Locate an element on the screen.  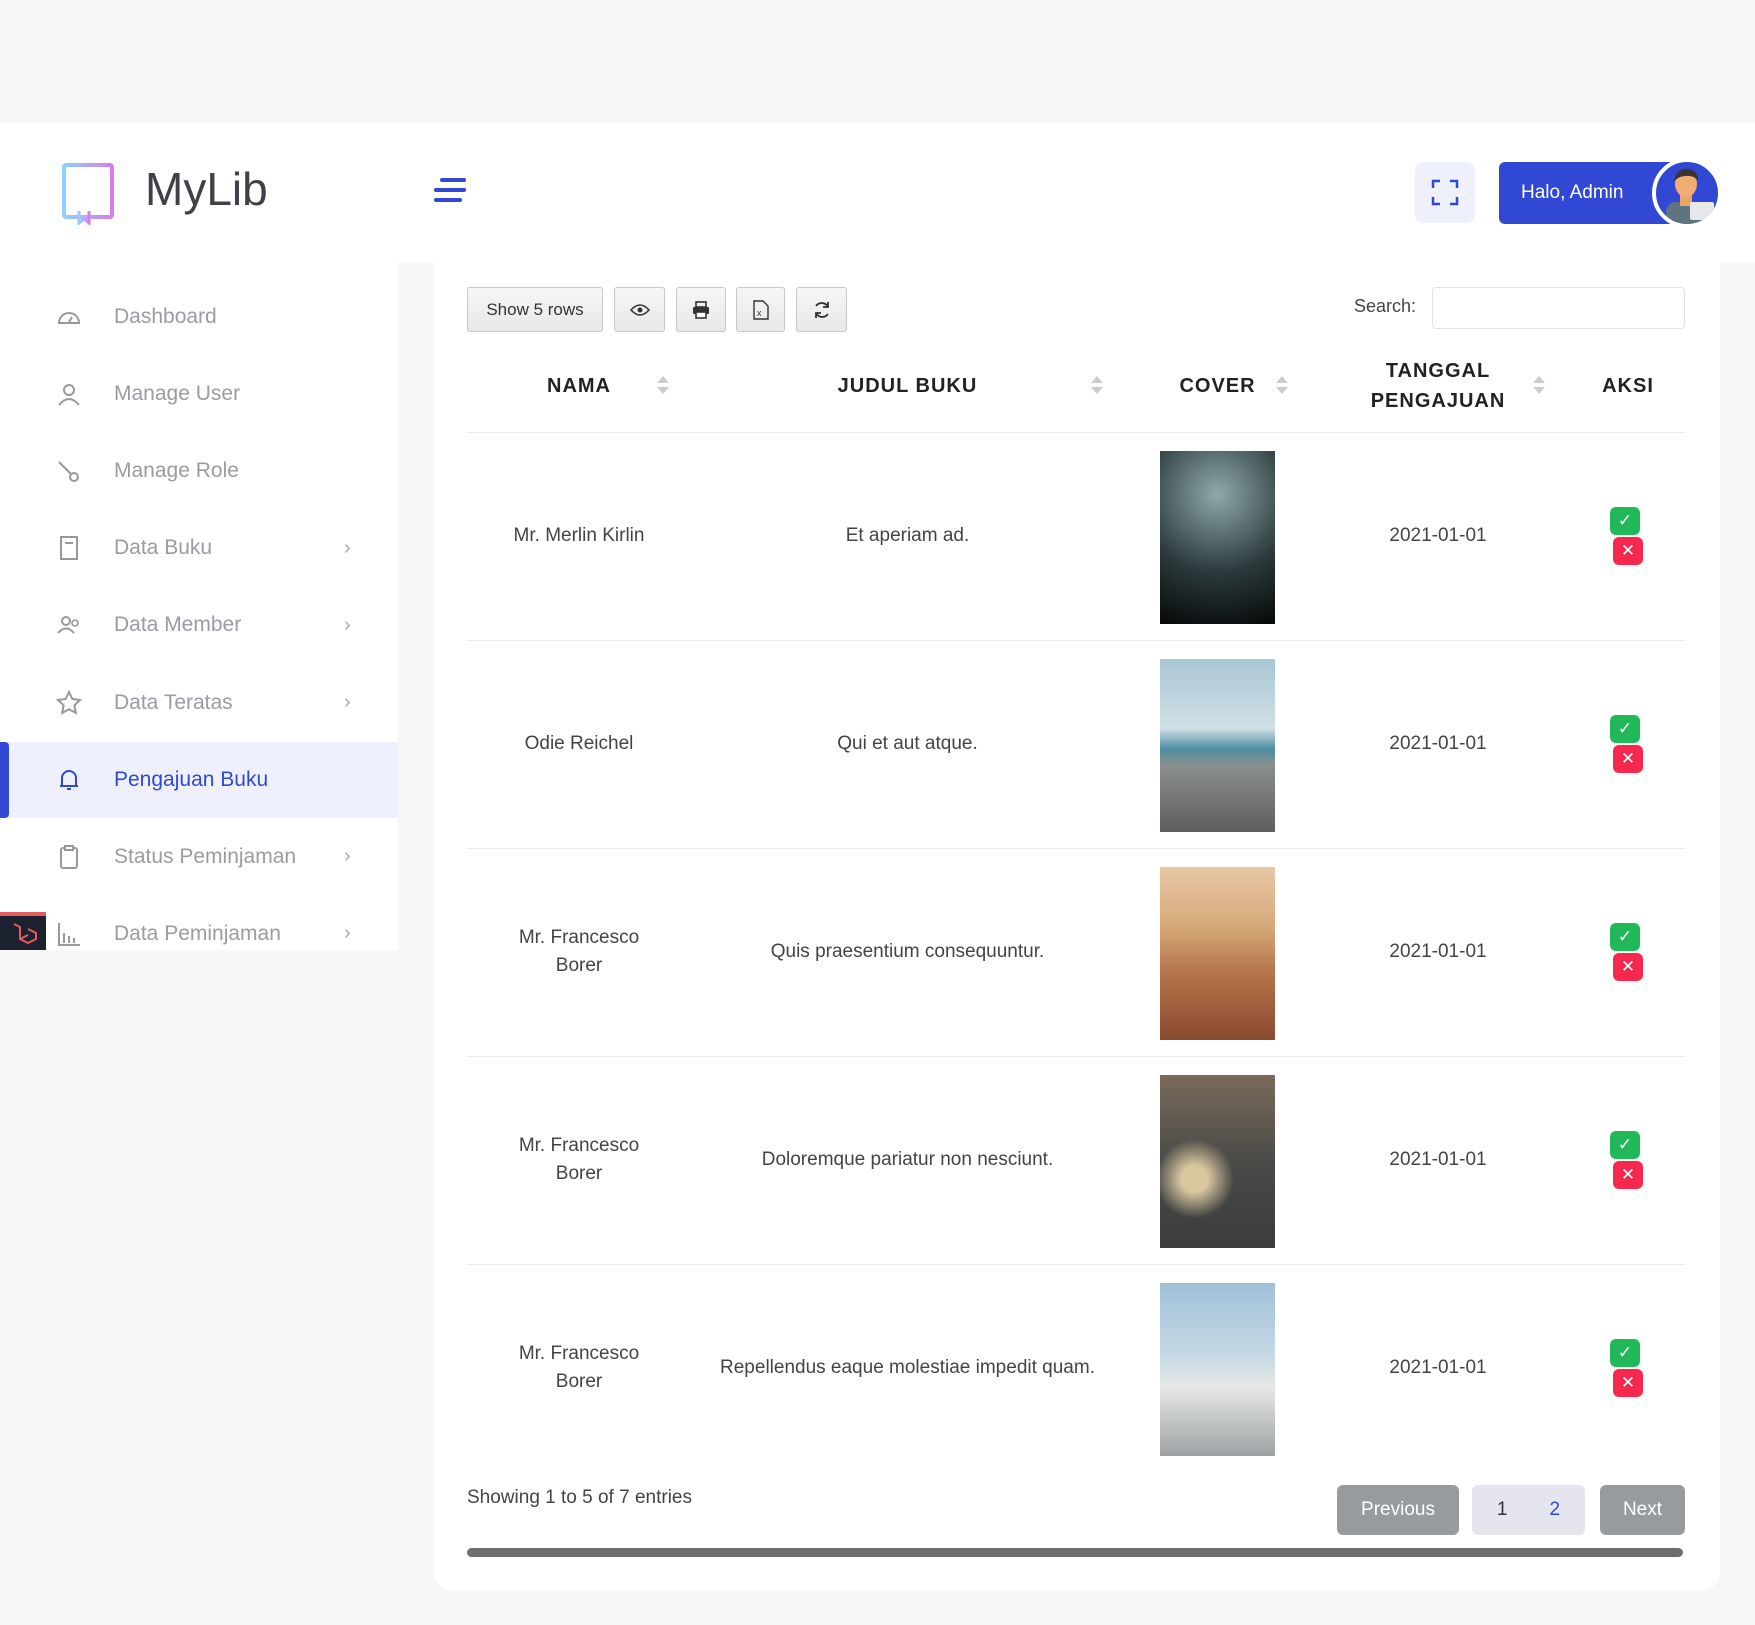
book-icon is located at coordinates (69, 548).